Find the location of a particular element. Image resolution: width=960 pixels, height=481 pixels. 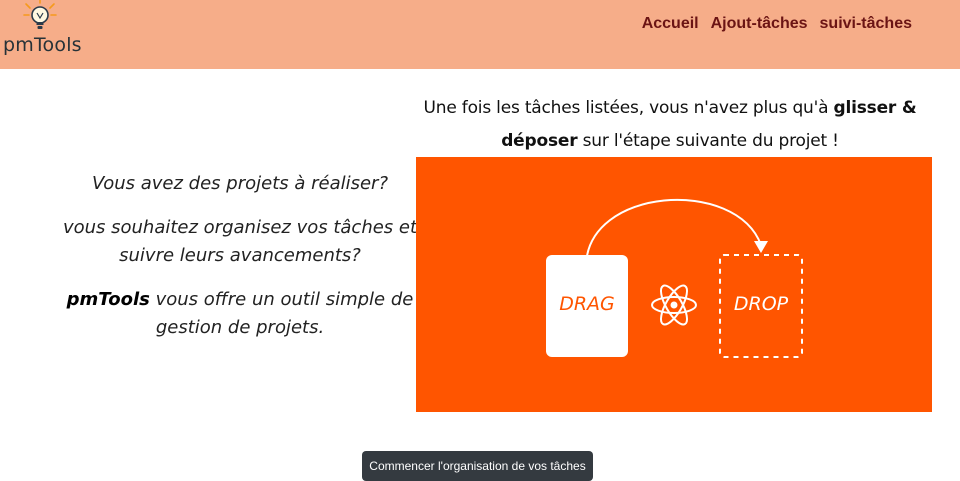

intro-line-1: Vous avez des projets à réaliser? is located at coordinates (240, 183).